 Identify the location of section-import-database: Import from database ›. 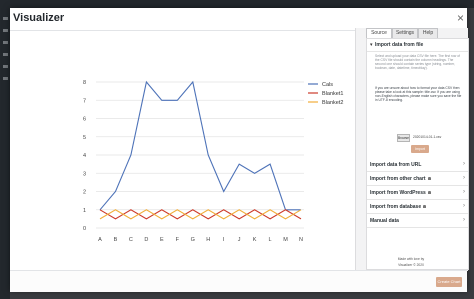
(417, 207).